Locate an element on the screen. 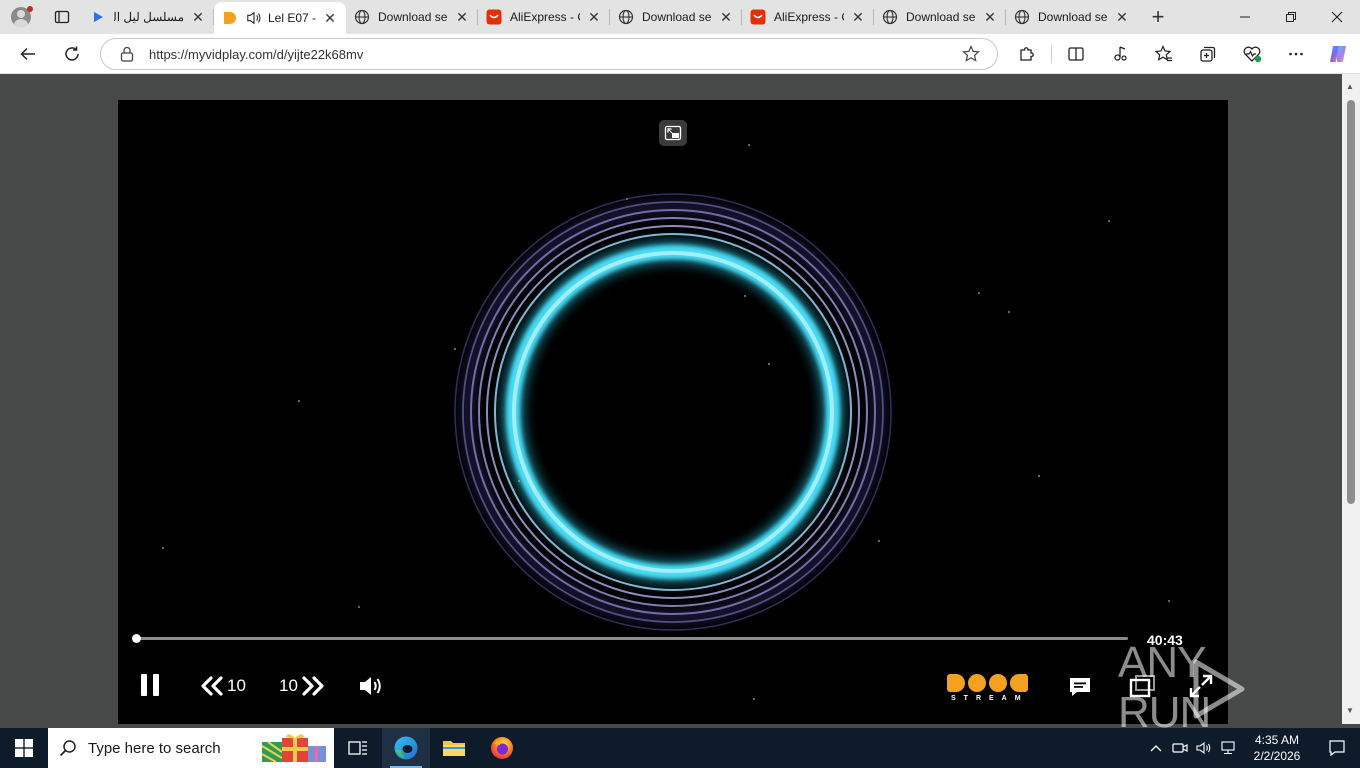 The image size is (1360, 768). doodstream-logo-mark is located at coordinates (988, 683).